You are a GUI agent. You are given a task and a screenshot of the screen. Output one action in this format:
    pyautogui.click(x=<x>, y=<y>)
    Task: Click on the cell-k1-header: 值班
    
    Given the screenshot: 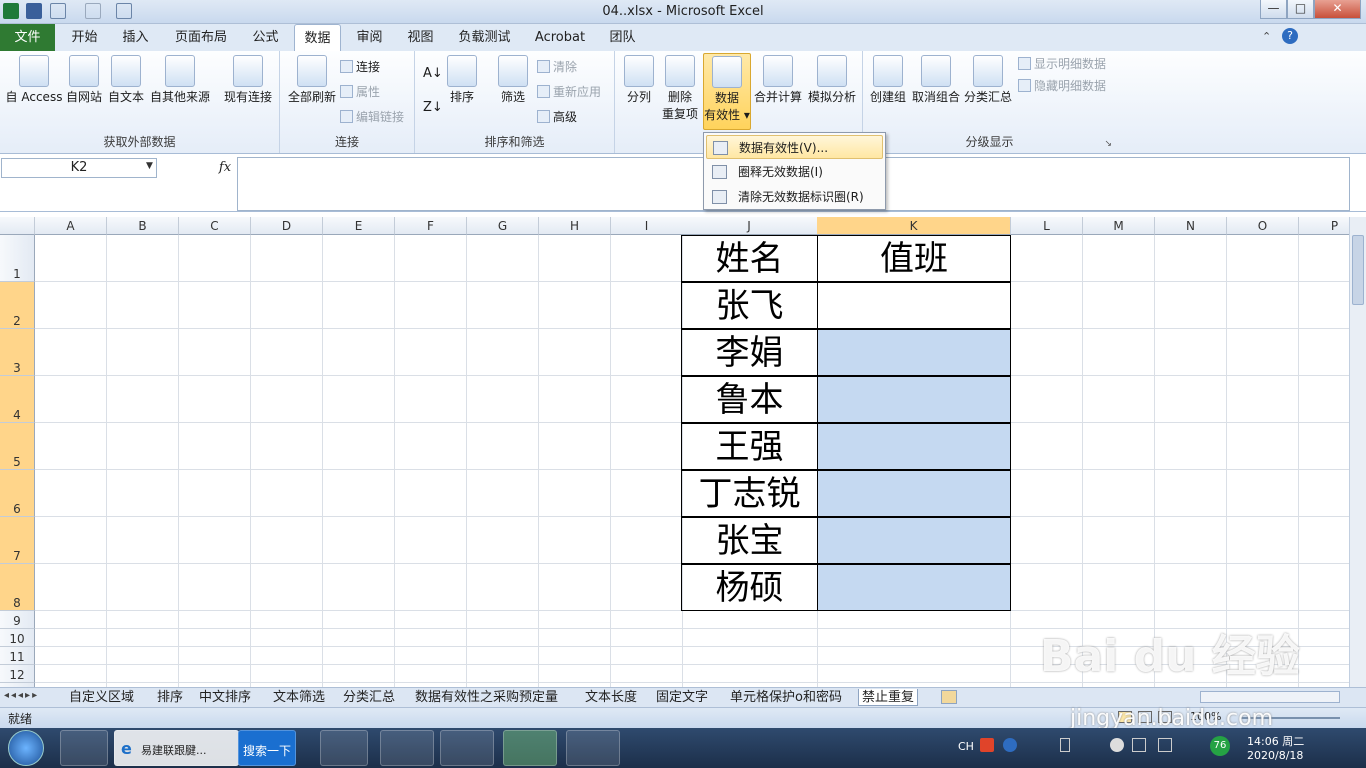 What is the action you would take?
    pyautogui.click(x=914, y=258)
    